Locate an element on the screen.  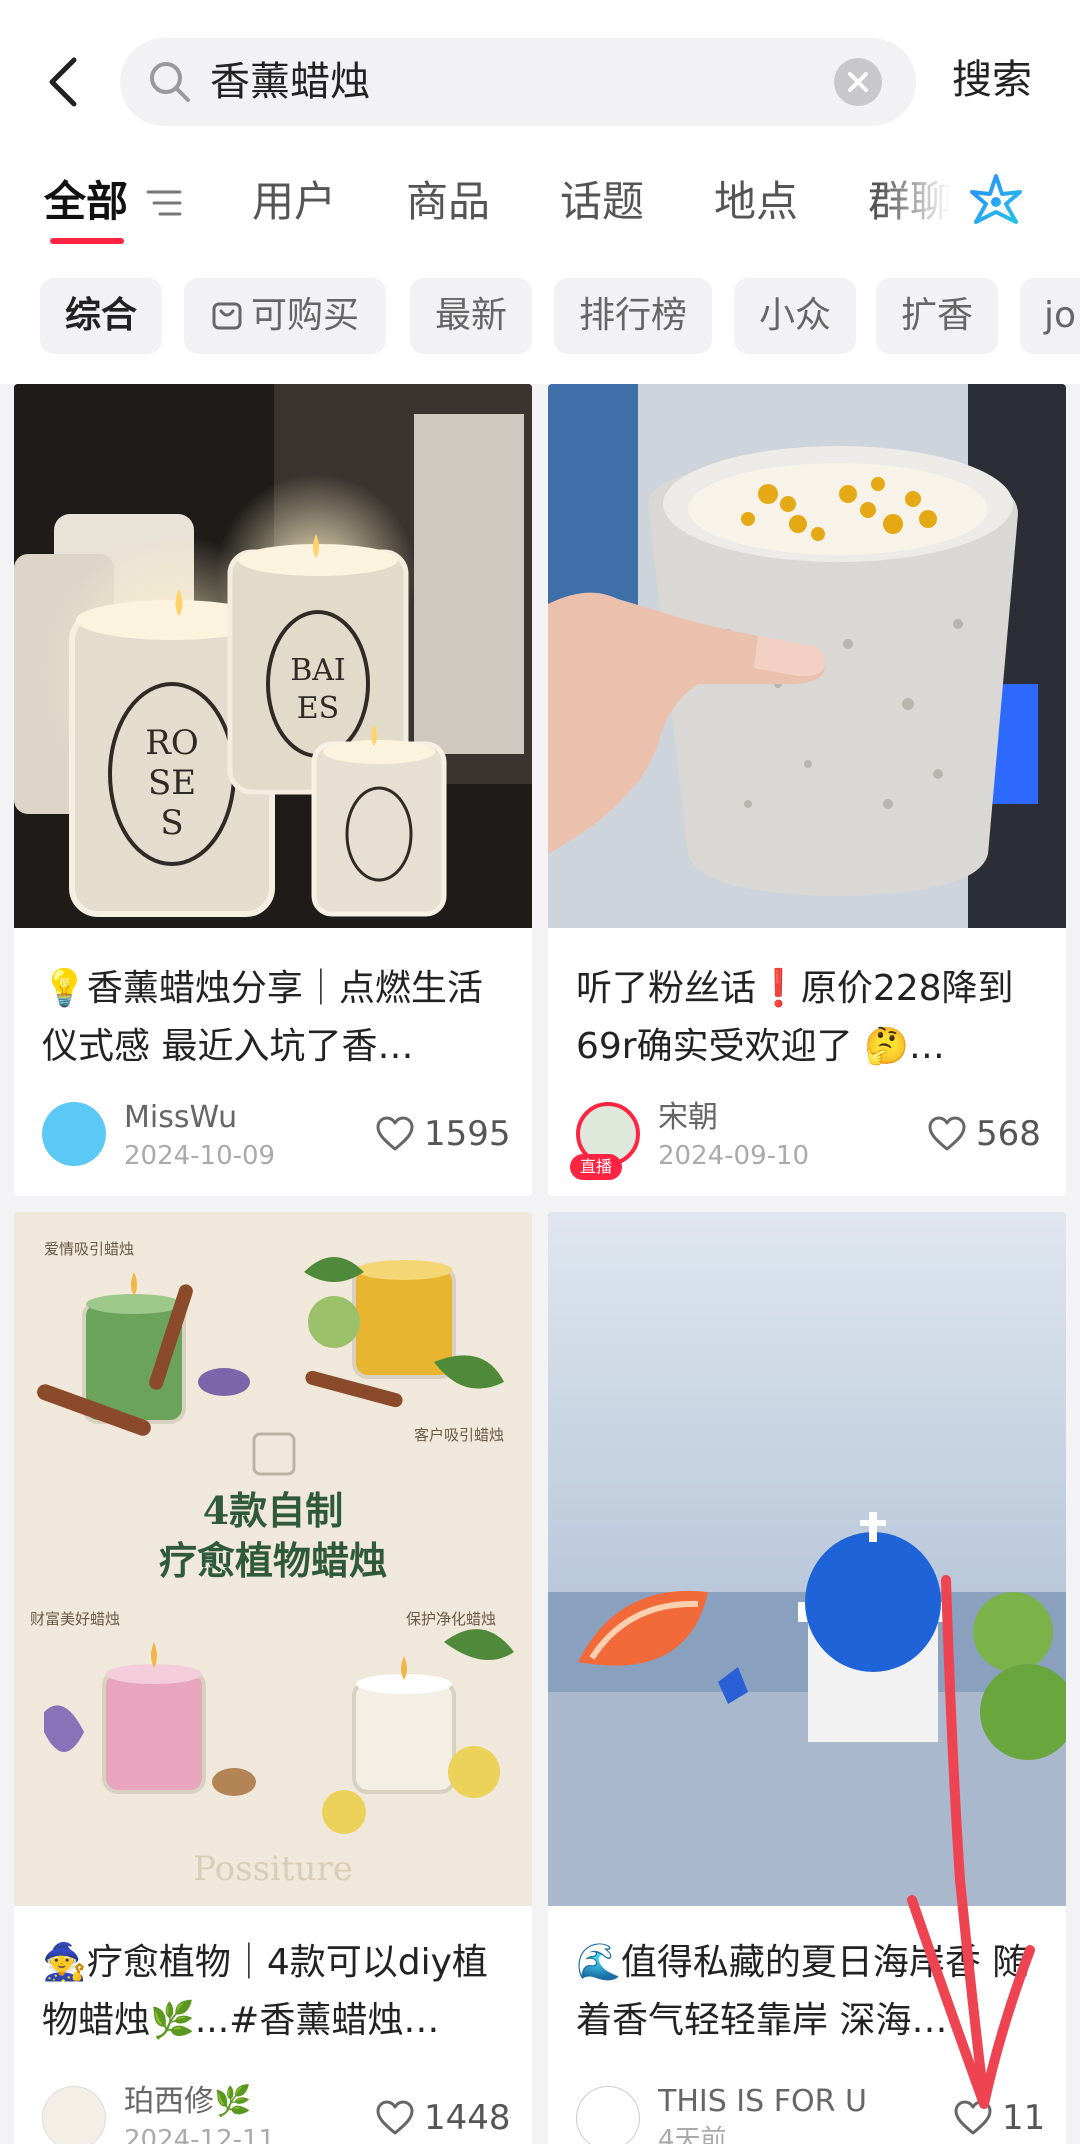
chip-label: 最新 is located at coordinates (470, 315).